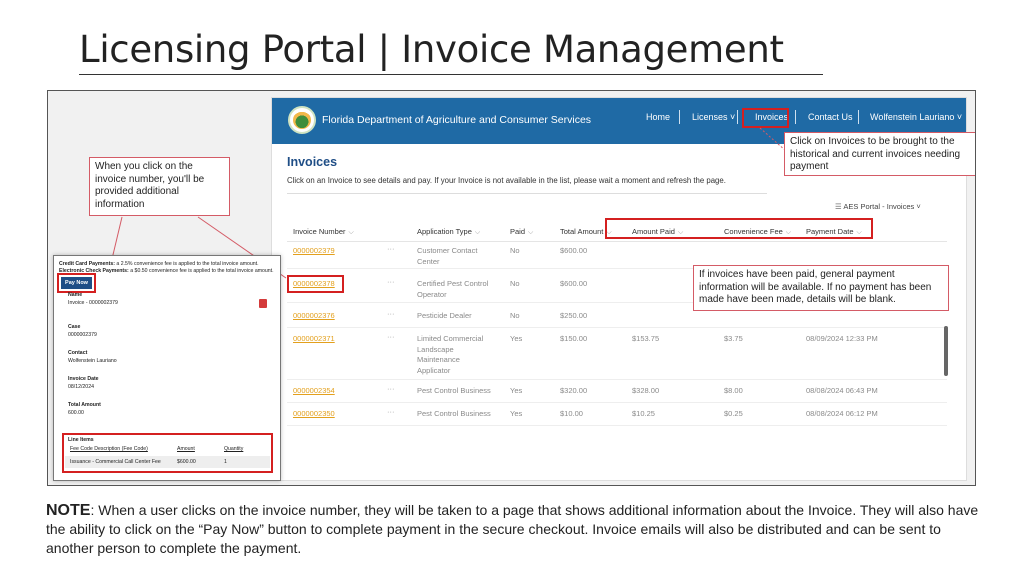 Image resolution: width=1024 pixels, height=576 pixels. Describe the element at coordinates (527, 193) in the screenshot. I see `heading-divider` at that location.